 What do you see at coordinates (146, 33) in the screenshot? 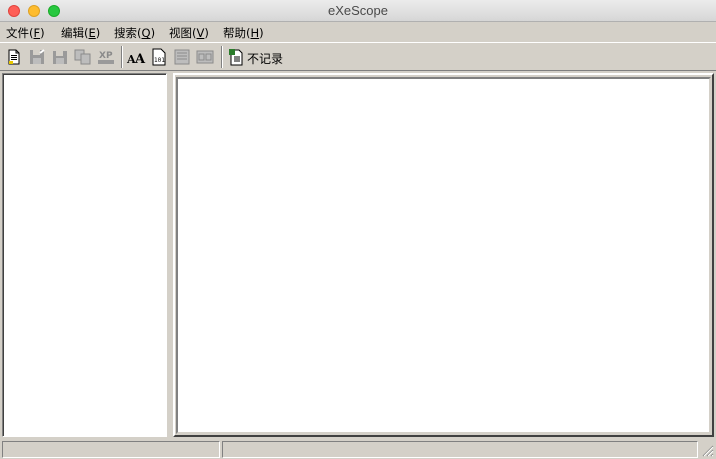
I see `menu-search-accelerator: Q` at bounding box center [146, 33].